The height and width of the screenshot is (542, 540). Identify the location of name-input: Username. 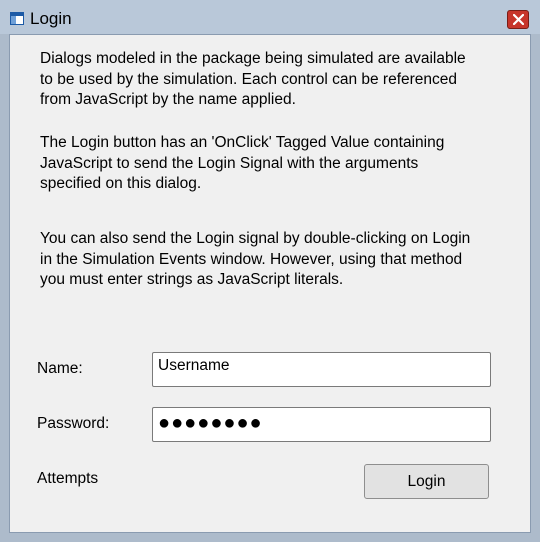
(321, 369).